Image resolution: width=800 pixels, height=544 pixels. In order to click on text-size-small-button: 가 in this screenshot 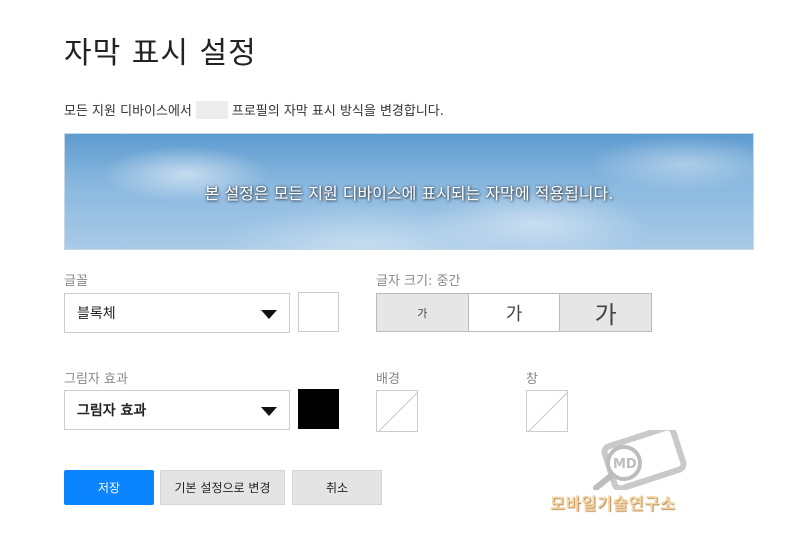, I will do `click(423, 312)`.